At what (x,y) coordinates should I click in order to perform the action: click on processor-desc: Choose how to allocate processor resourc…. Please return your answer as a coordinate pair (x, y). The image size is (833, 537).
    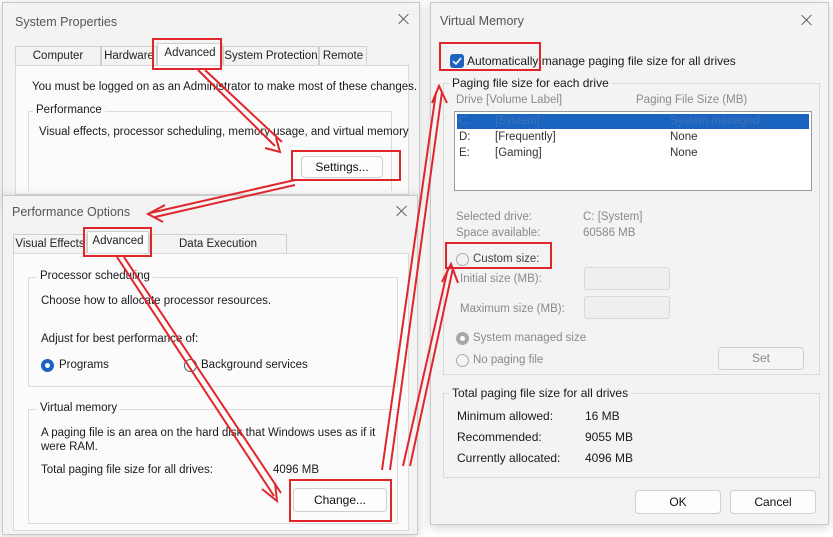
    Looking at the image, I should click on (156, 301).